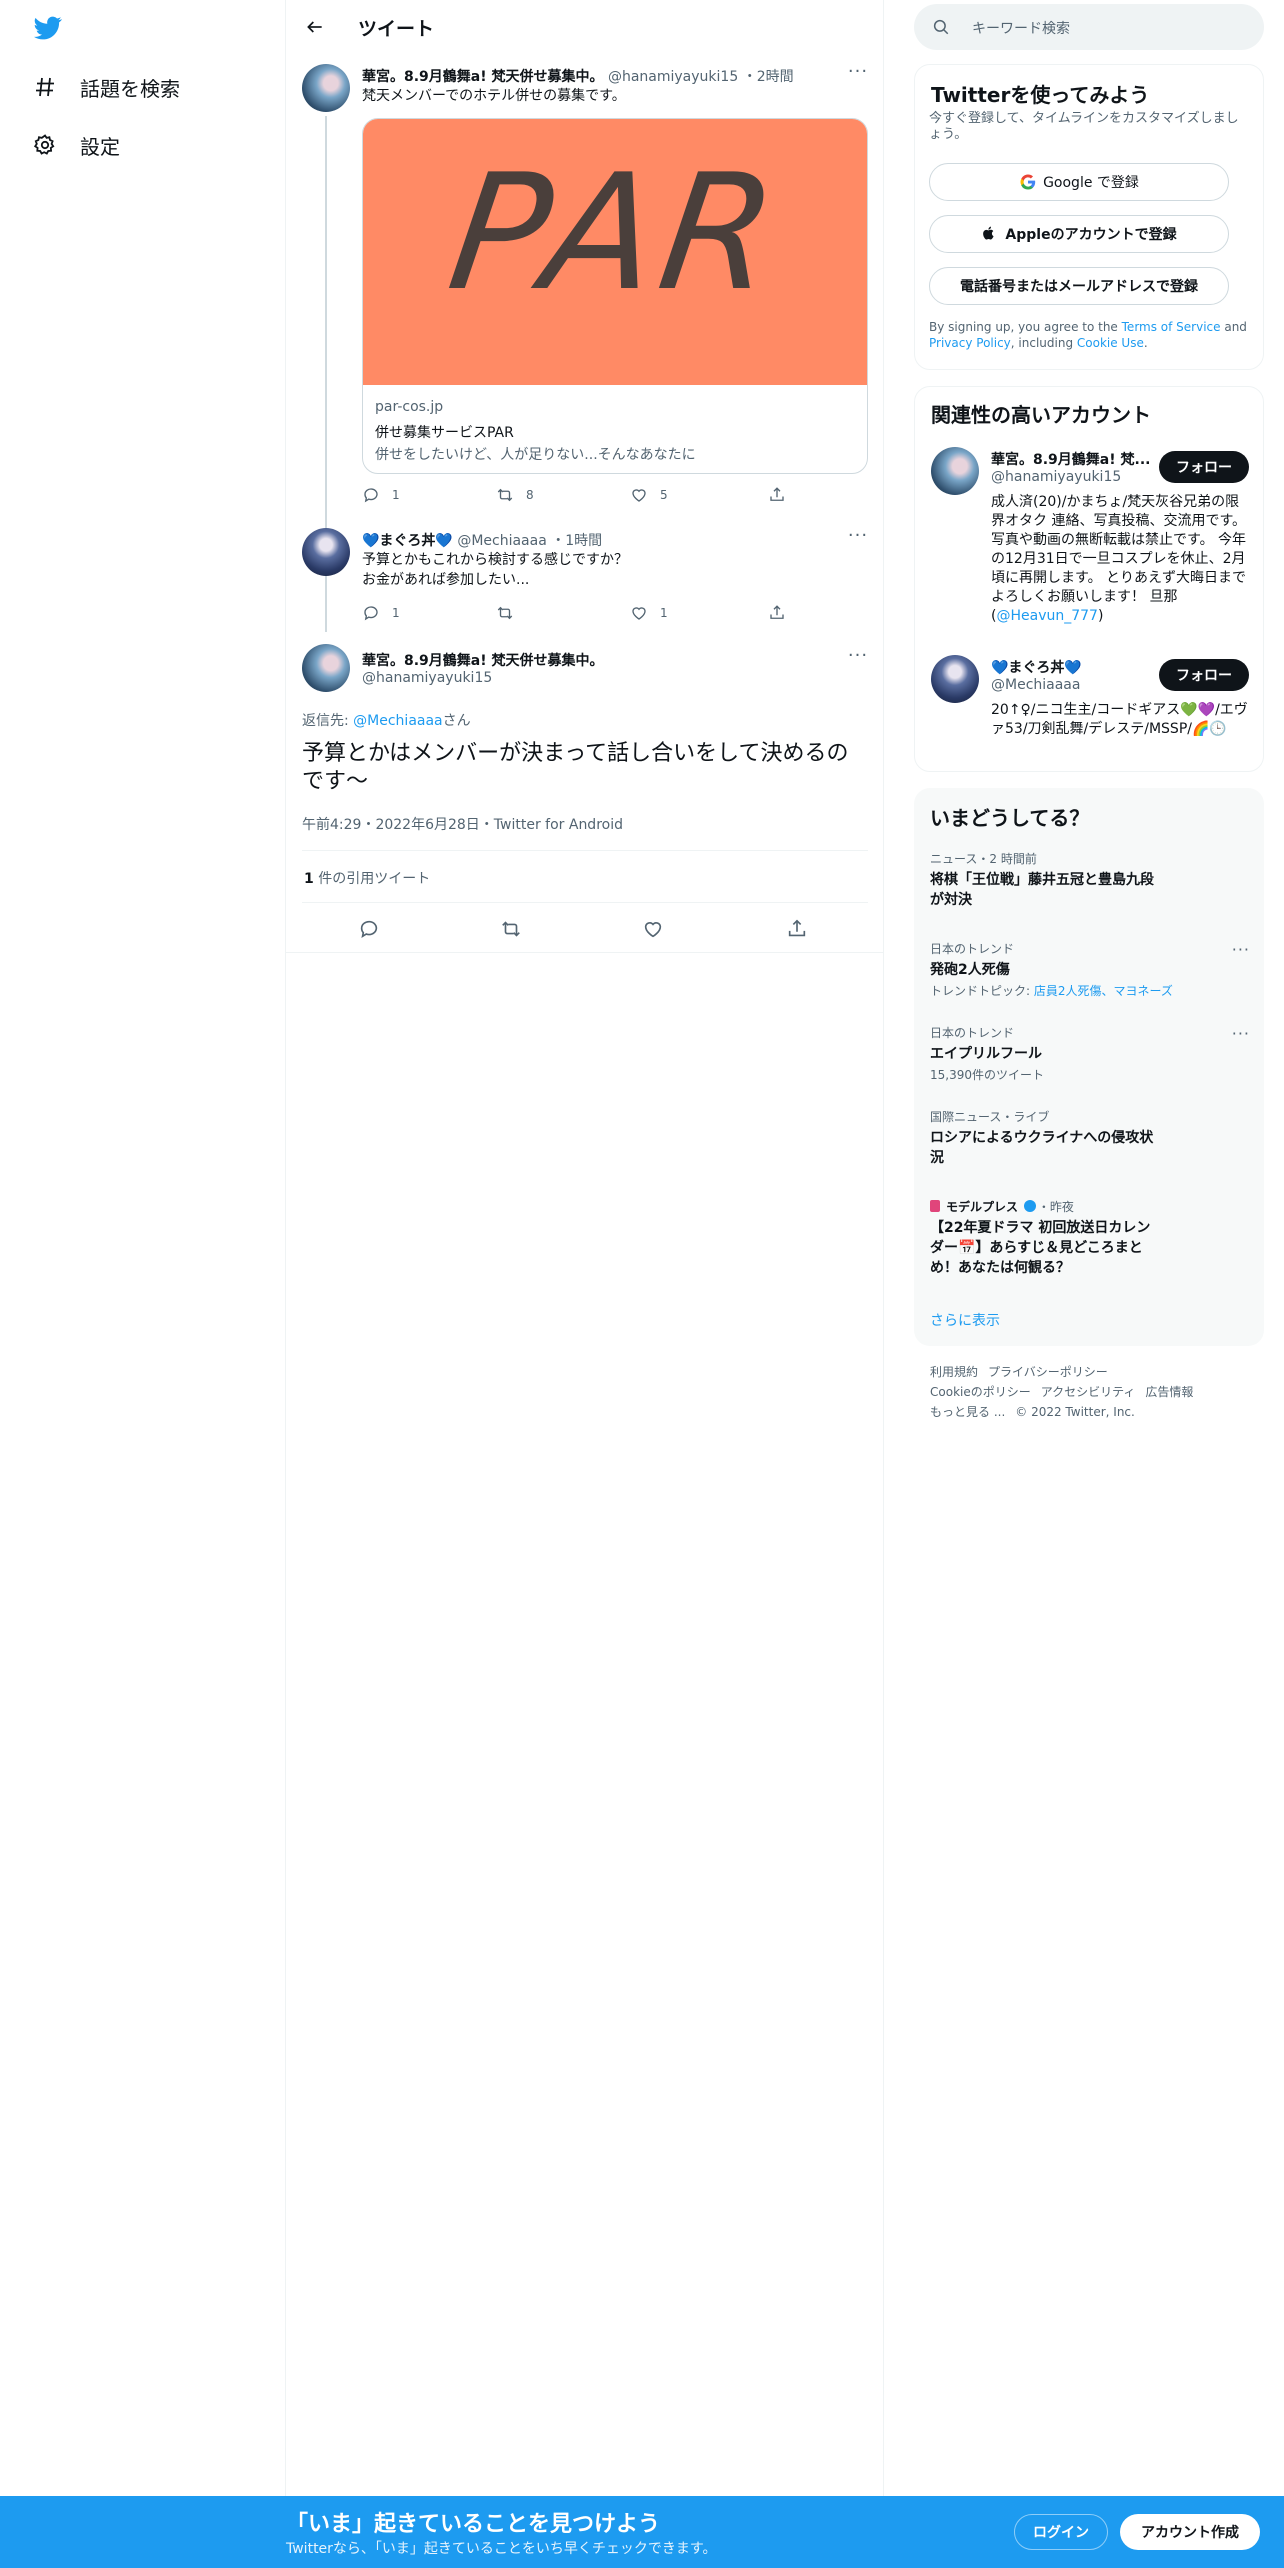  What do you see at coordinates (575, 767) in the screenshot?
I see `main-tweet-text: 予算とかはメンバーが決まって話し合いをして決めるのです〜` at bounding box center [575, 767].